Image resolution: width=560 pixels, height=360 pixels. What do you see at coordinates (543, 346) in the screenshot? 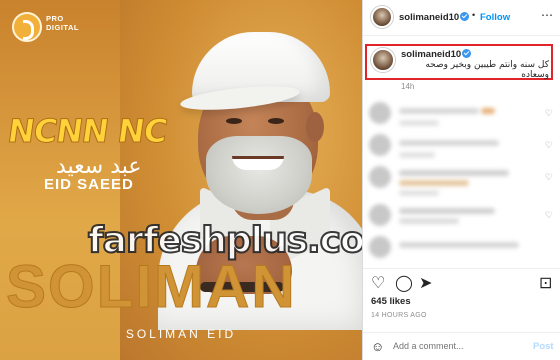
I see `post-button: Post` at bounding box center [543, 346].